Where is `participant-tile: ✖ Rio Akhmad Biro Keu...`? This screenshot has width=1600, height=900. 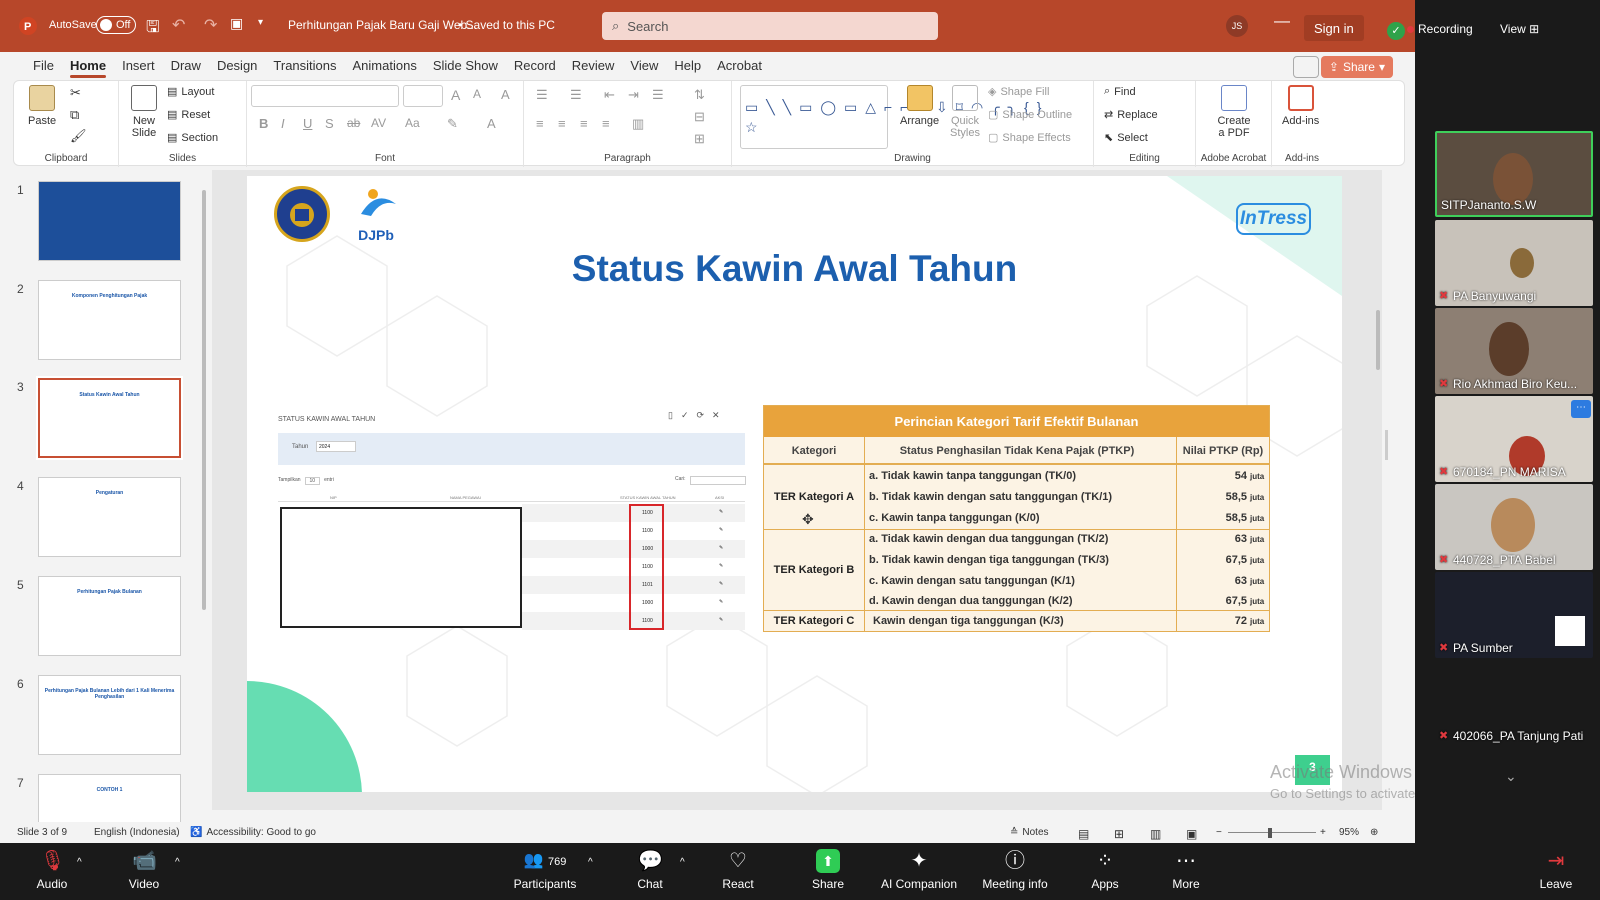
participant-tile: ✖ Rio Akhmad Biro Keu... is located at coordinates (1514, 351).